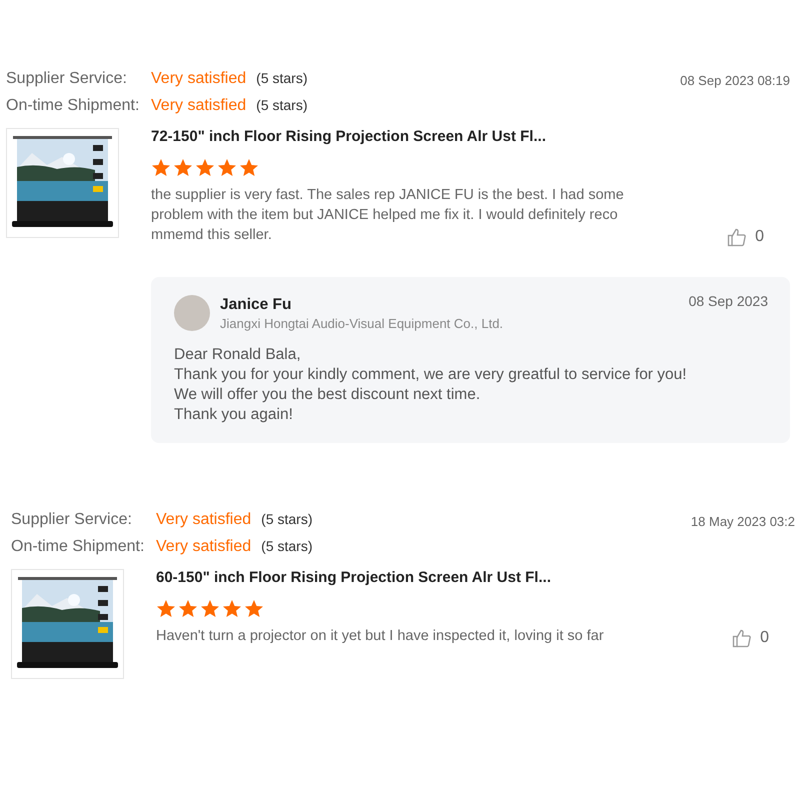  I want to click on replier-name: Janice Fu, so click(256, 305).